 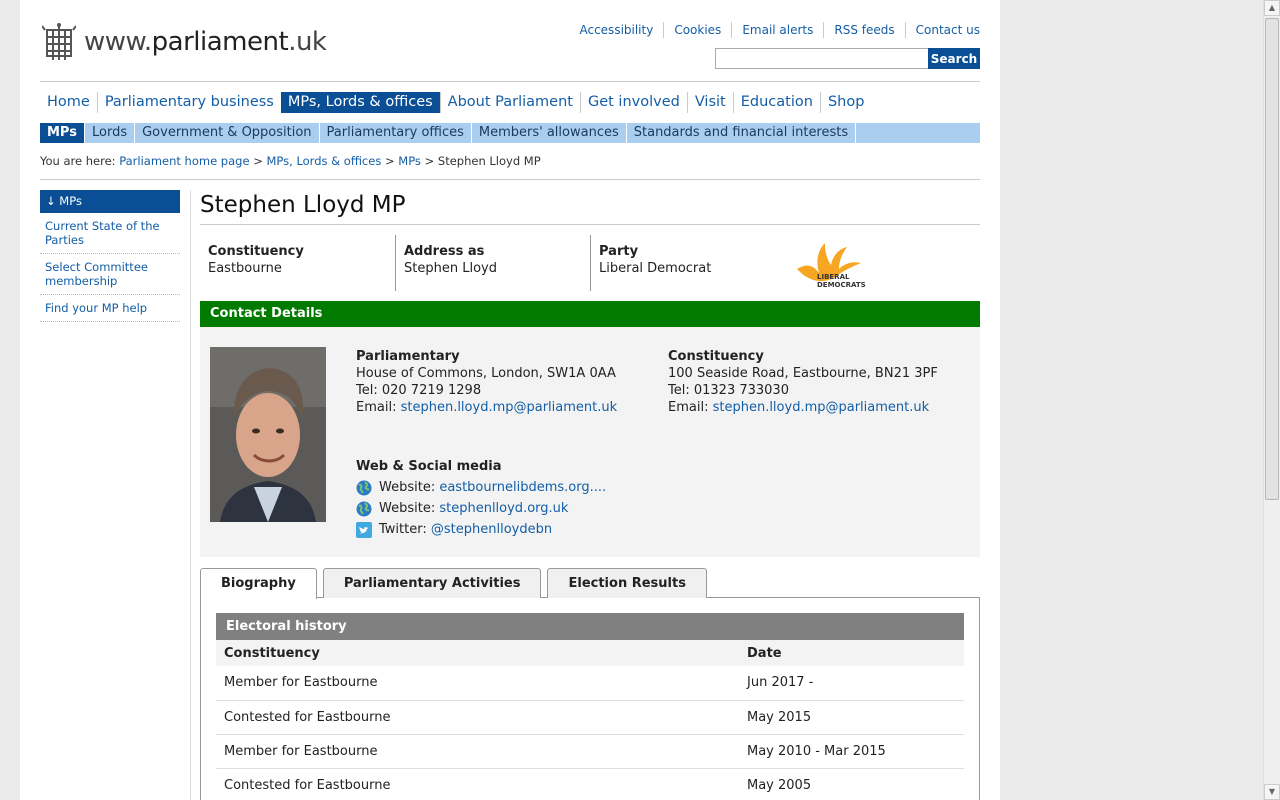 I want to click on party-value: Liberal Democrat, so click(x=655, y=268).